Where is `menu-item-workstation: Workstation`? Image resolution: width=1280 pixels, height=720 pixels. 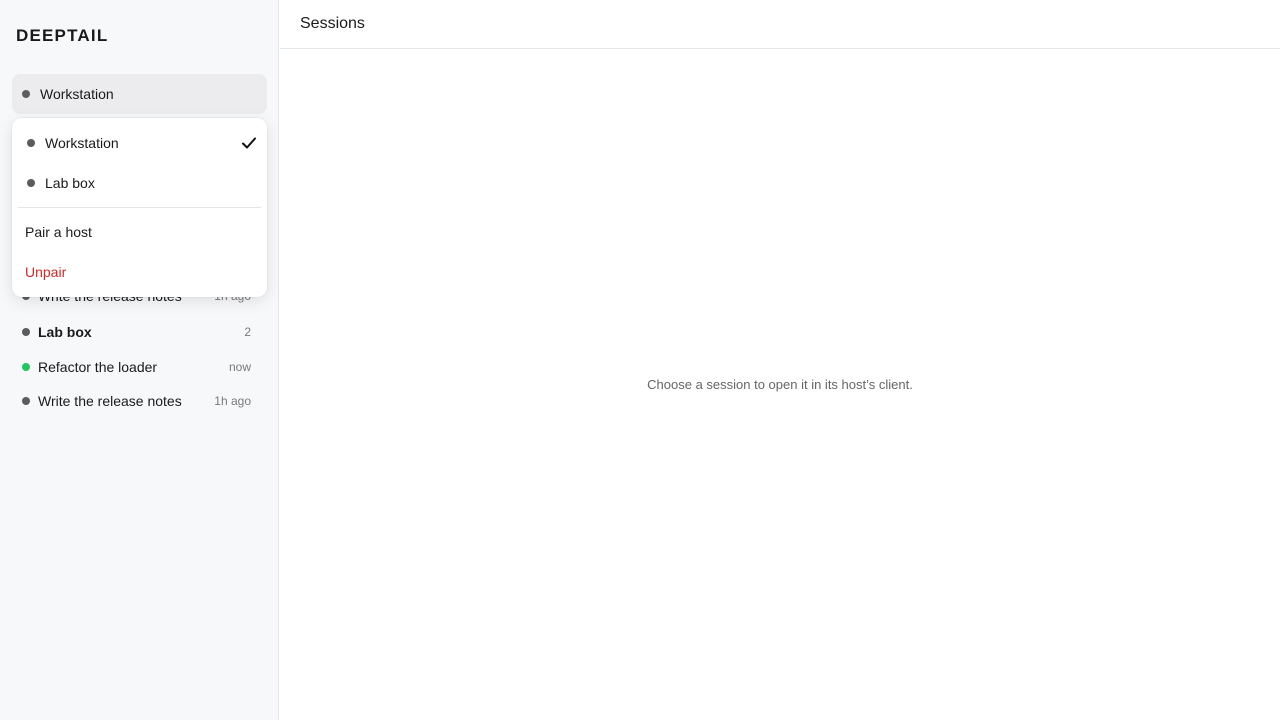 menu-item-workstation: Workstation is located at coordinates (139, 143).